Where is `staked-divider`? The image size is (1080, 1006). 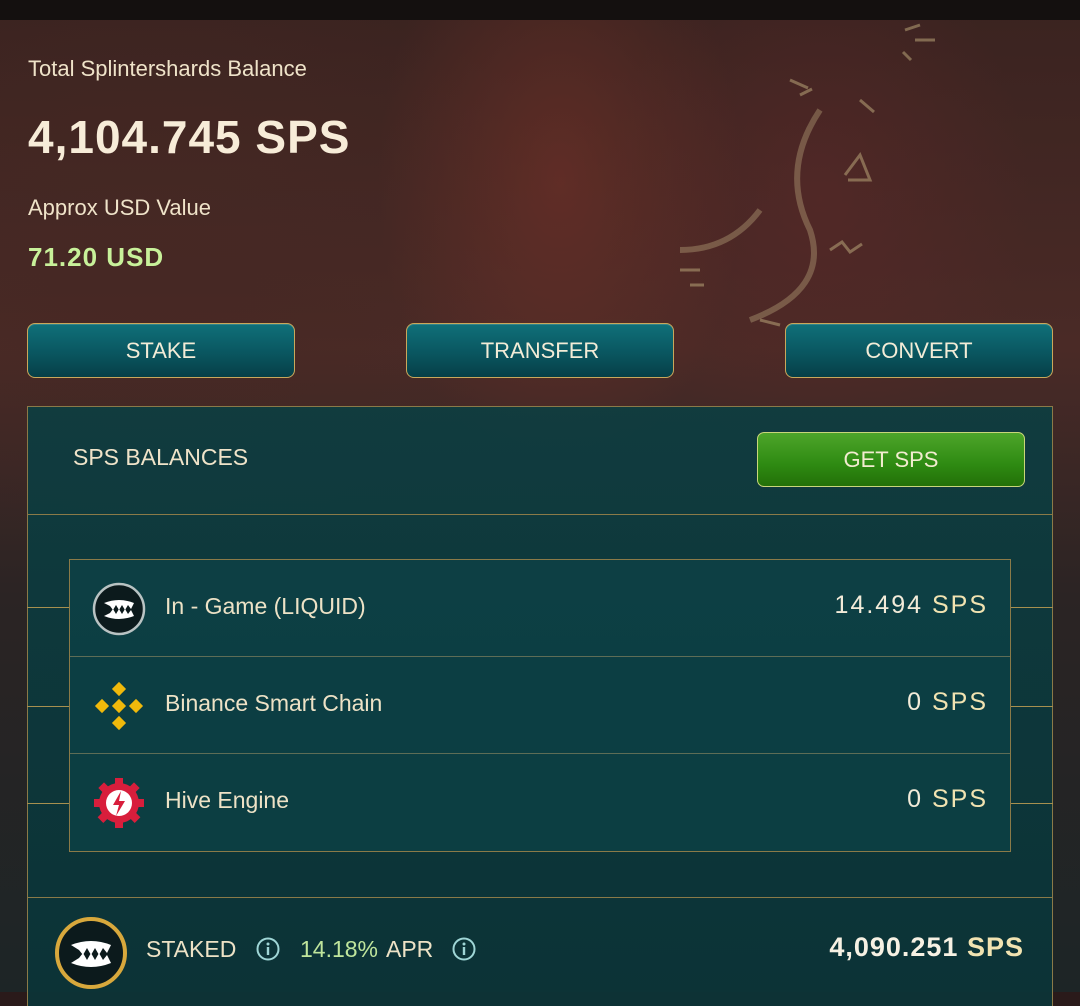 staked-divider is located at coordinates (540, 897).